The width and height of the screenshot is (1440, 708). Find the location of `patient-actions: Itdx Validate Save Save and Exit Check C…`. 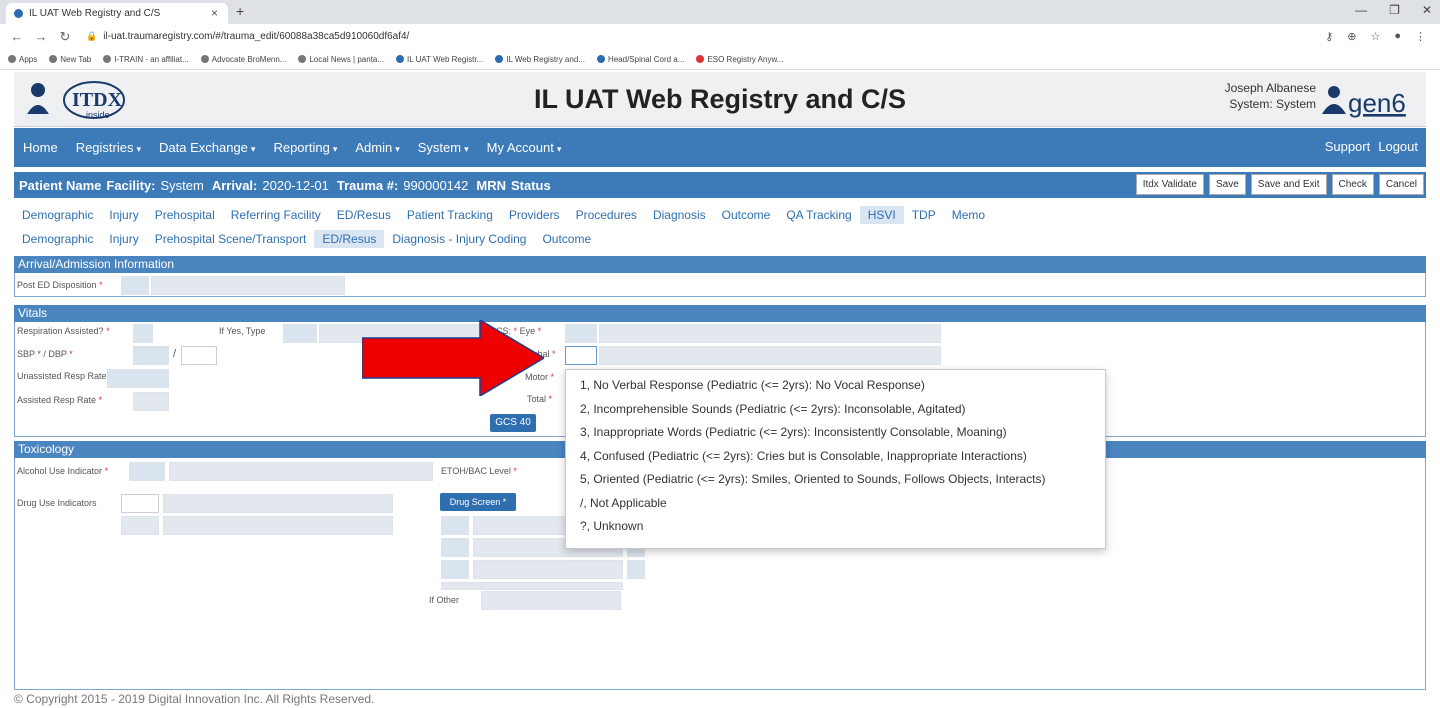

patient-actions: Itdx Validate Save Save and Exit Check C… is located at coordinates (1279, 184).